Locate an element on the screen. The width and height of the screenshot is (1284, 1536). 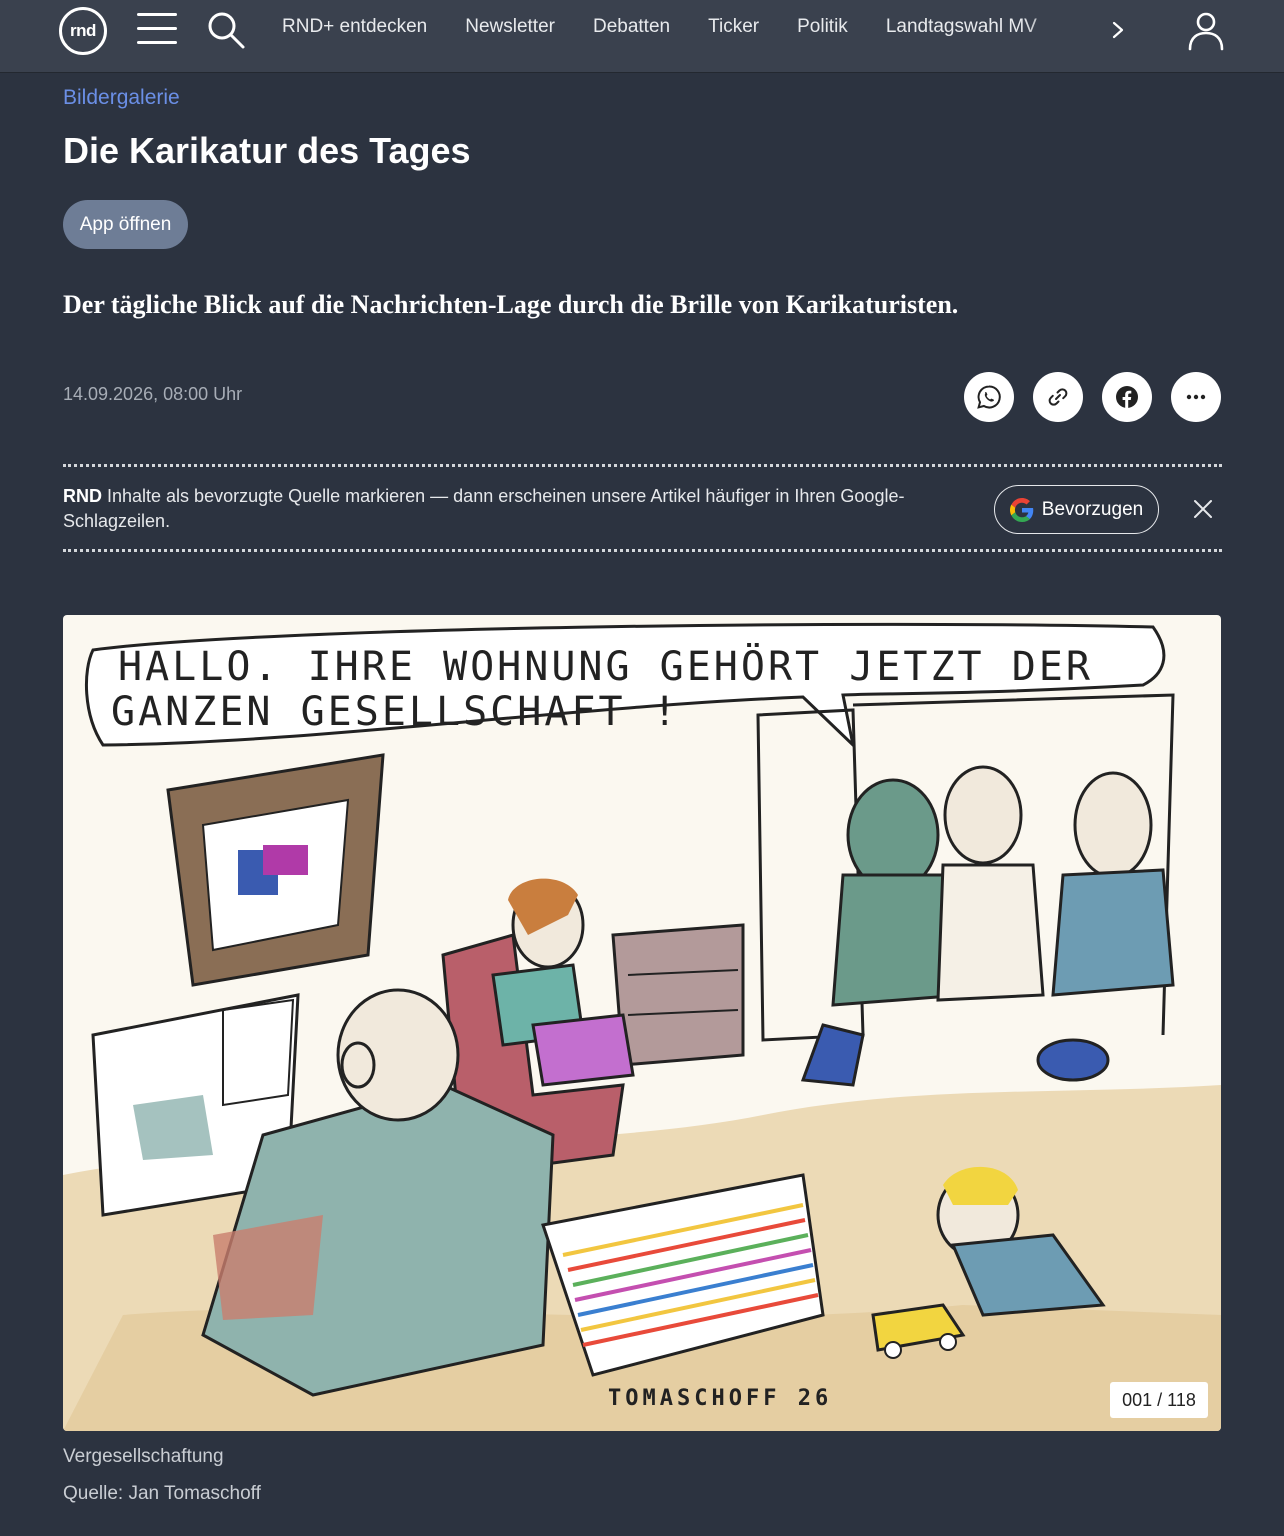
artist-signature: TOMASCHOFF 26 is located at coordinates (720, 1398).